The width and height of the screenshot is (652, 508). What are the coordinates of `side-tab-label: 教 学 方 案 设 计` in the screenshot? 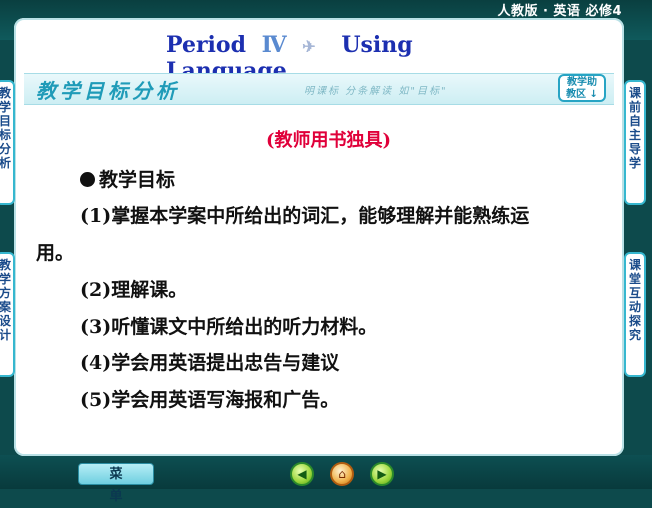 It's located at (5, 300).